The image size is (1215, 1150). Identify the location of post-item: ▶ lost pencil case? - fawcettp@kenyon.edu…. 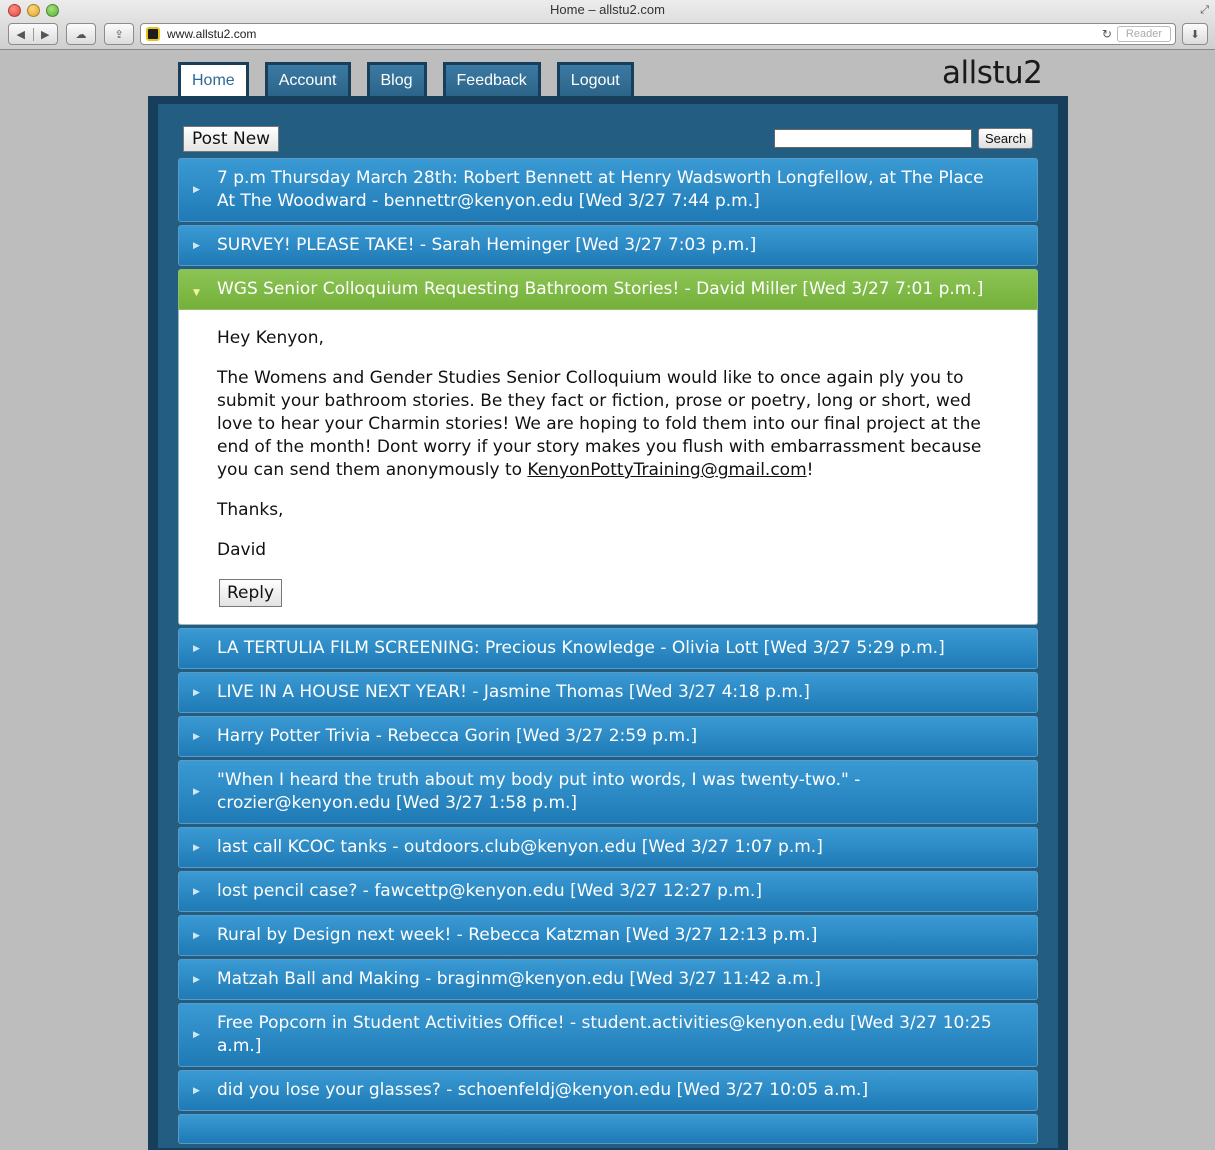
(608, 891).